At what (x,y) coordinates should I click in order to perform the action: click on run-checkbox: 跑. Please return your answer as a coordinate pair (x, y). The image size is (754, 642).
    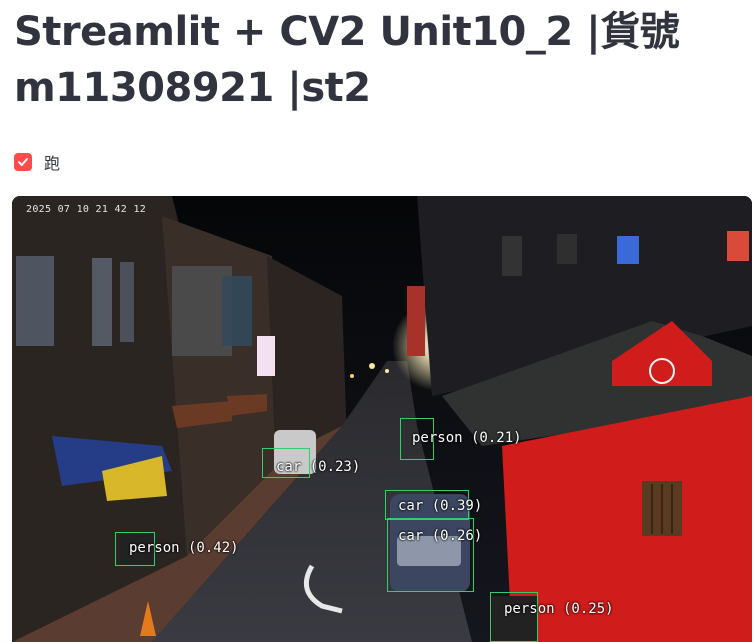
    Looking at the image, I should click on (37, 162).